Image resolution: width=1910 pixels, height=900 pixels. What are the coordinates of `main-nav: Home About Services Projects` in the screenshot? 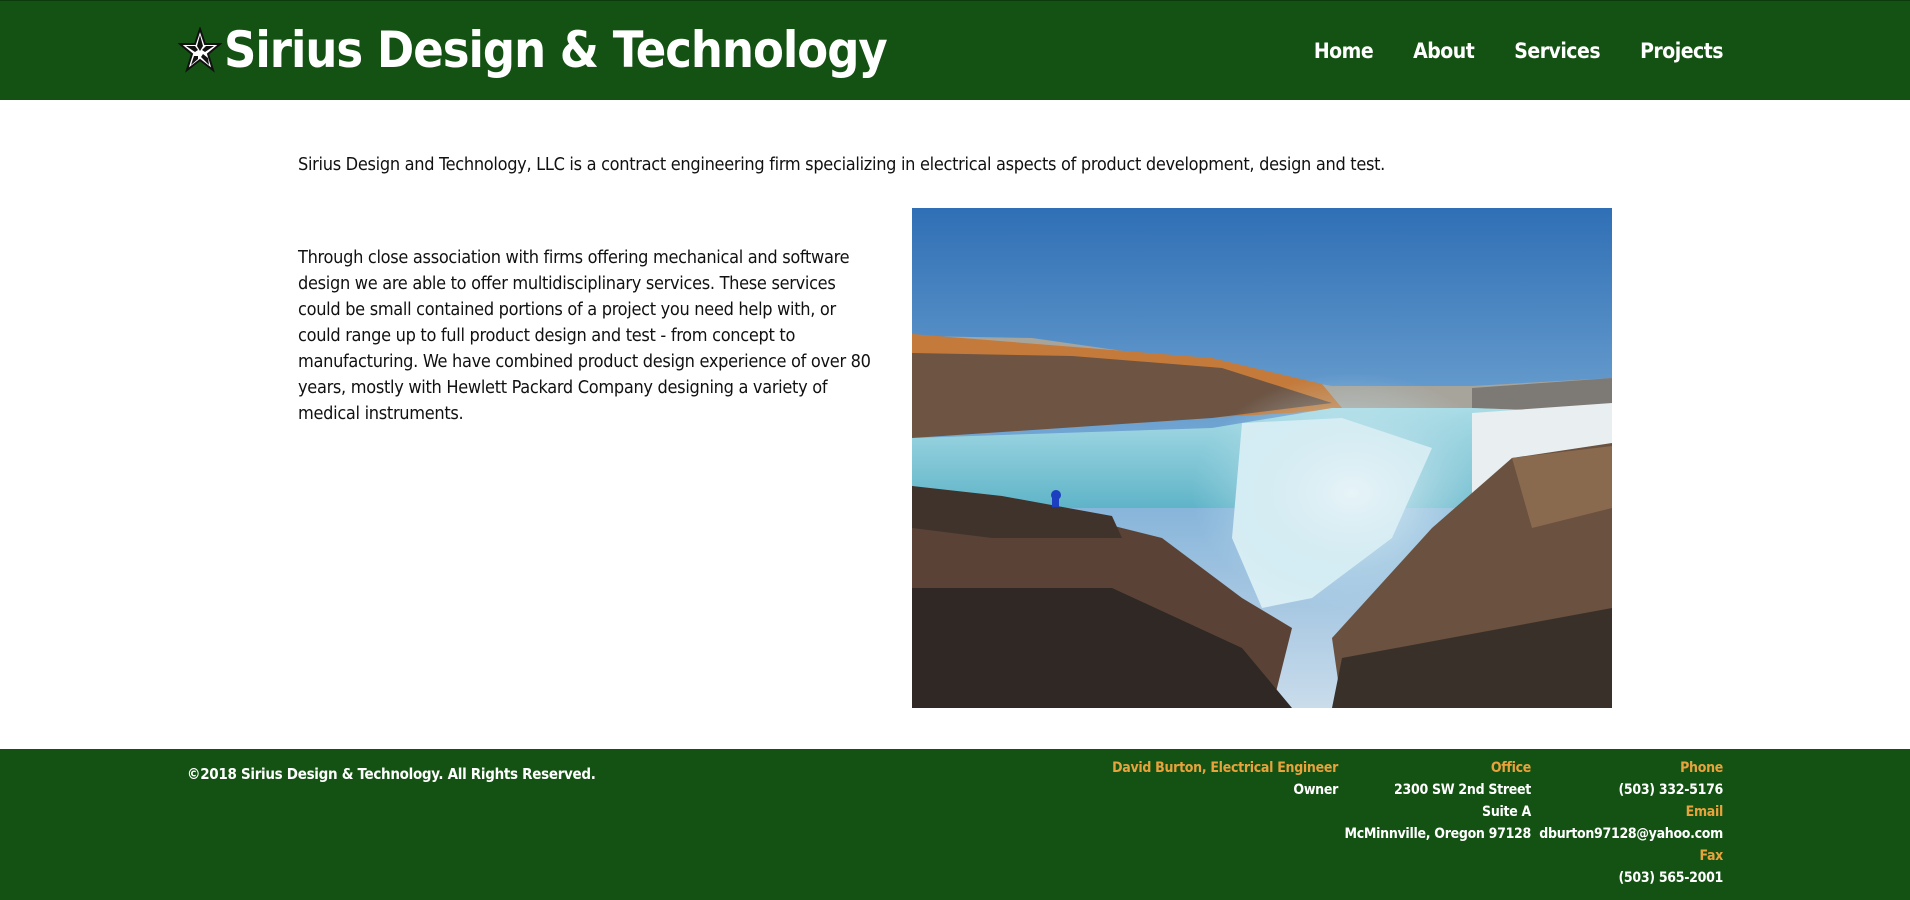 It's located at (1519, 51).